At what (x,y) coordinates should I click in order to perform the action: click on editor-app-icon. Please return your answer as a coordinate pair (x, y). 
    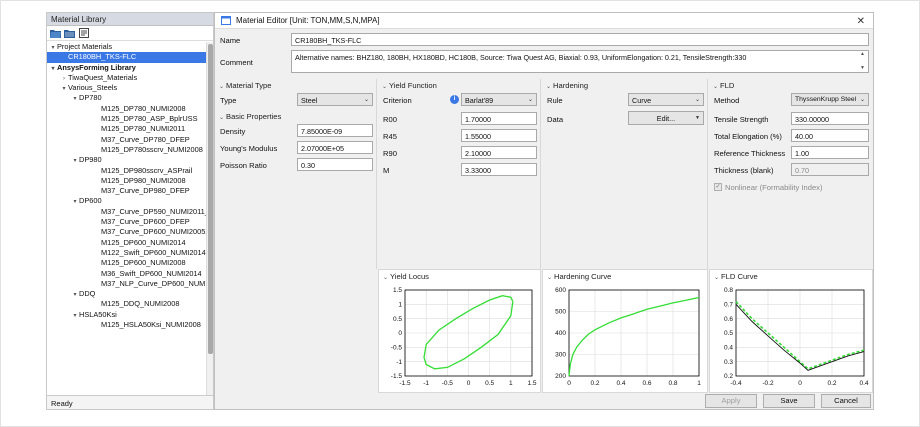
    Looking at the image, I should click on (226, 20).